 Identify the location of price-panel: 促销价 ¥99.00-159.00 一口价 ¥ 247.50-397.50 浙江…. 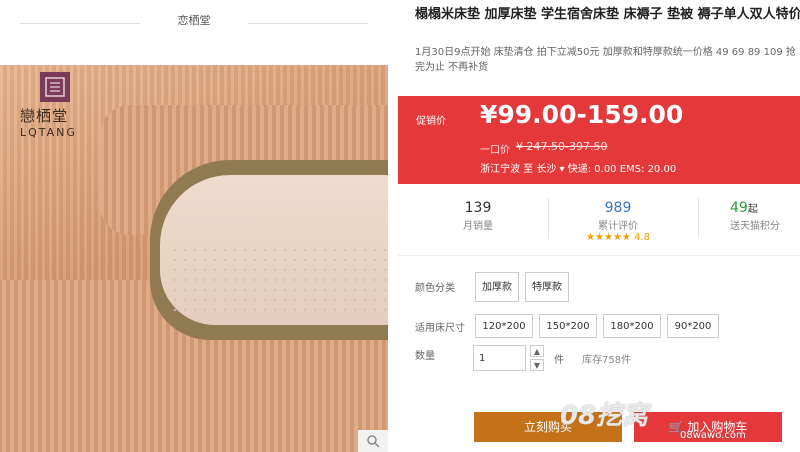
(599, 140).